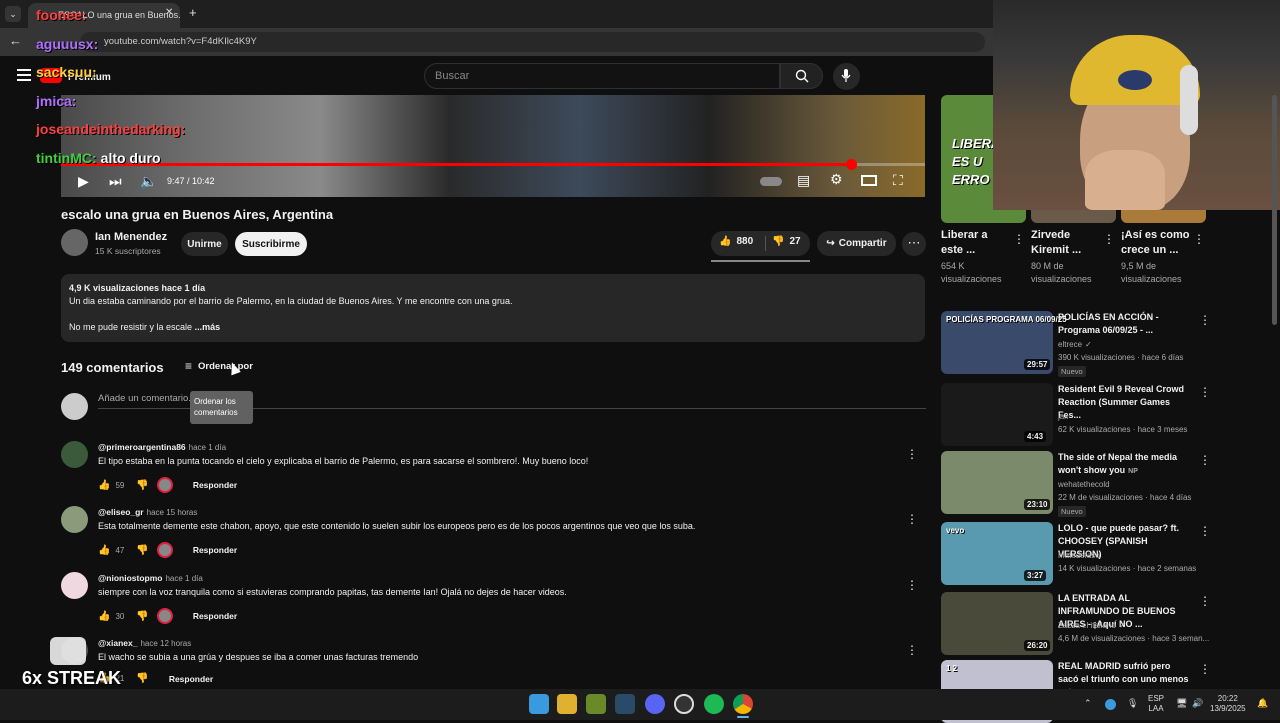 The width and height of the screenshot is (1280, 723). Describe the element at coordinates (836, 179) in the screenshot. I see `settings-gear-icon: ⚙` at that location.